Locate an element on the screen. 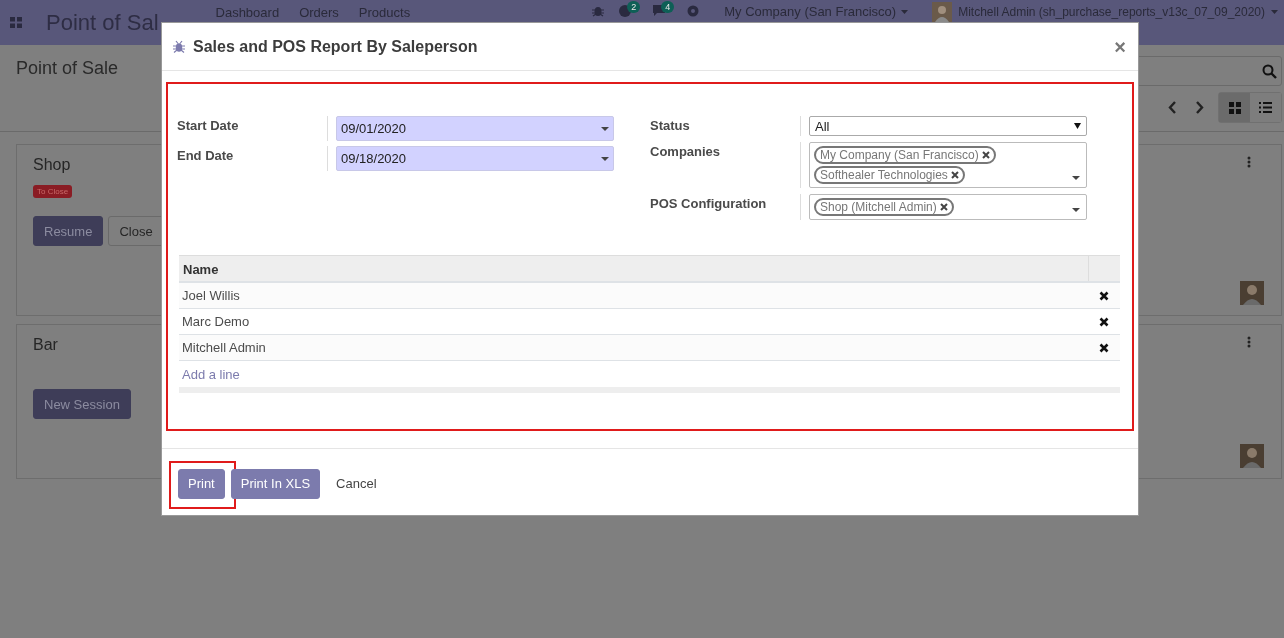 Image resolution: width=1284 pixels, height=638 pixels. status-badge: To Close is located at coordinates (53, 191).